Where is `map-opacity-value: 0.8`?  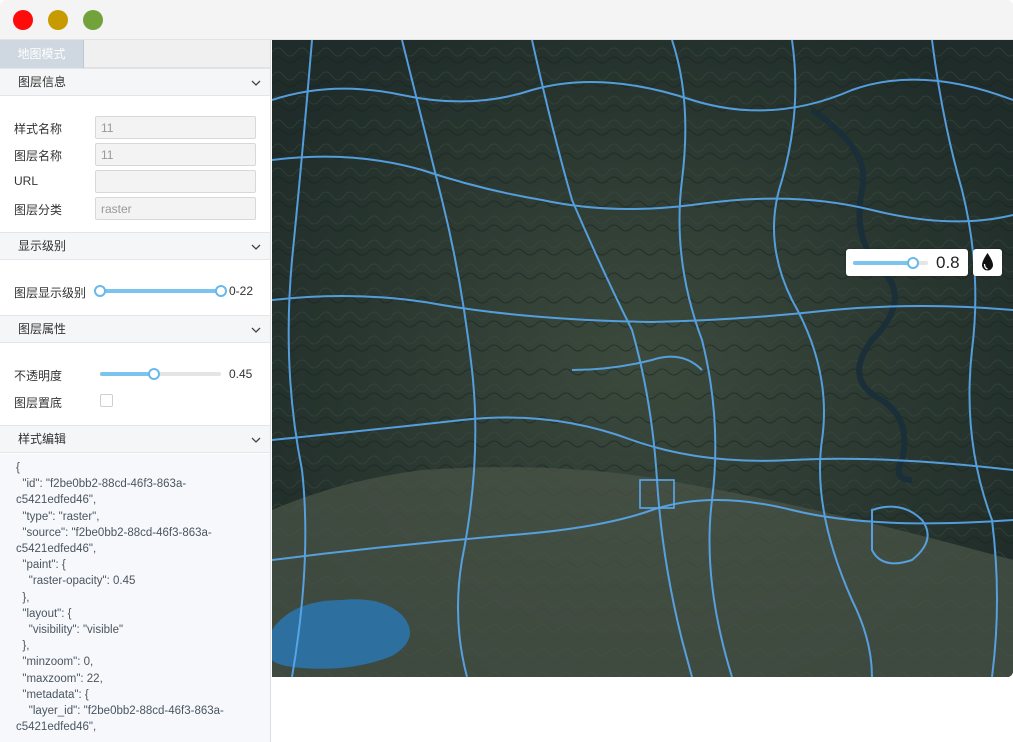
map-opacity-value: 0.8 is located at coordinates (948, 262).